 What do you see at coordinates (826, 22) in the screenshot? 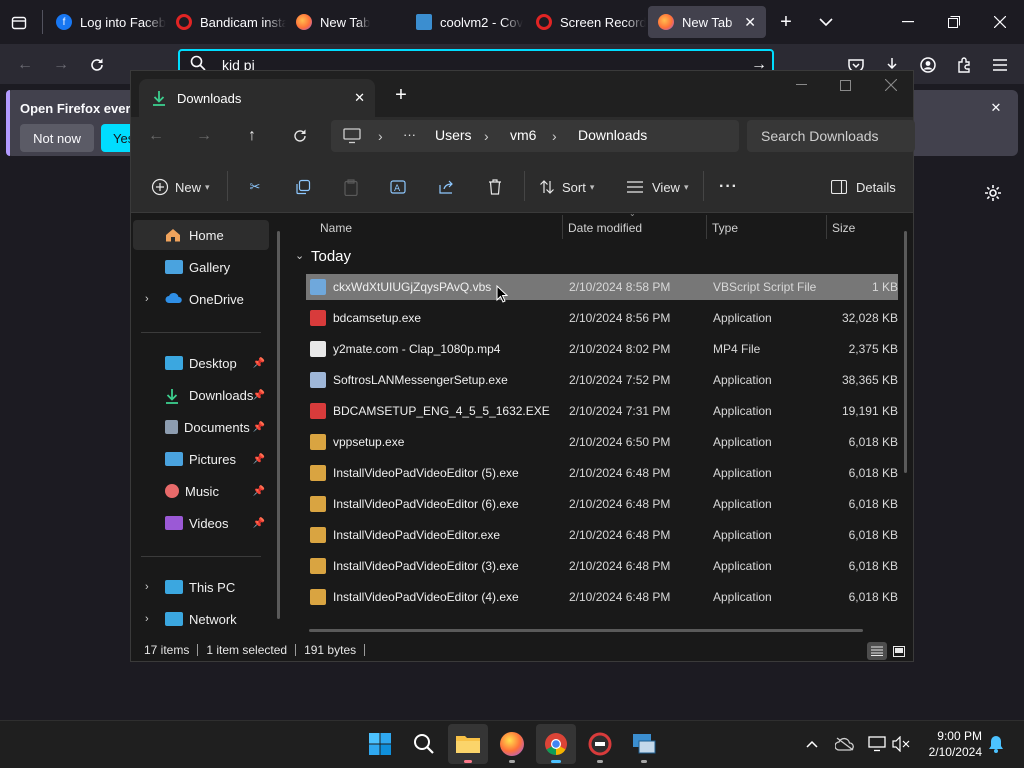
I see `list-all-tabs-chevron-icon` at bounding box center [826, 22].